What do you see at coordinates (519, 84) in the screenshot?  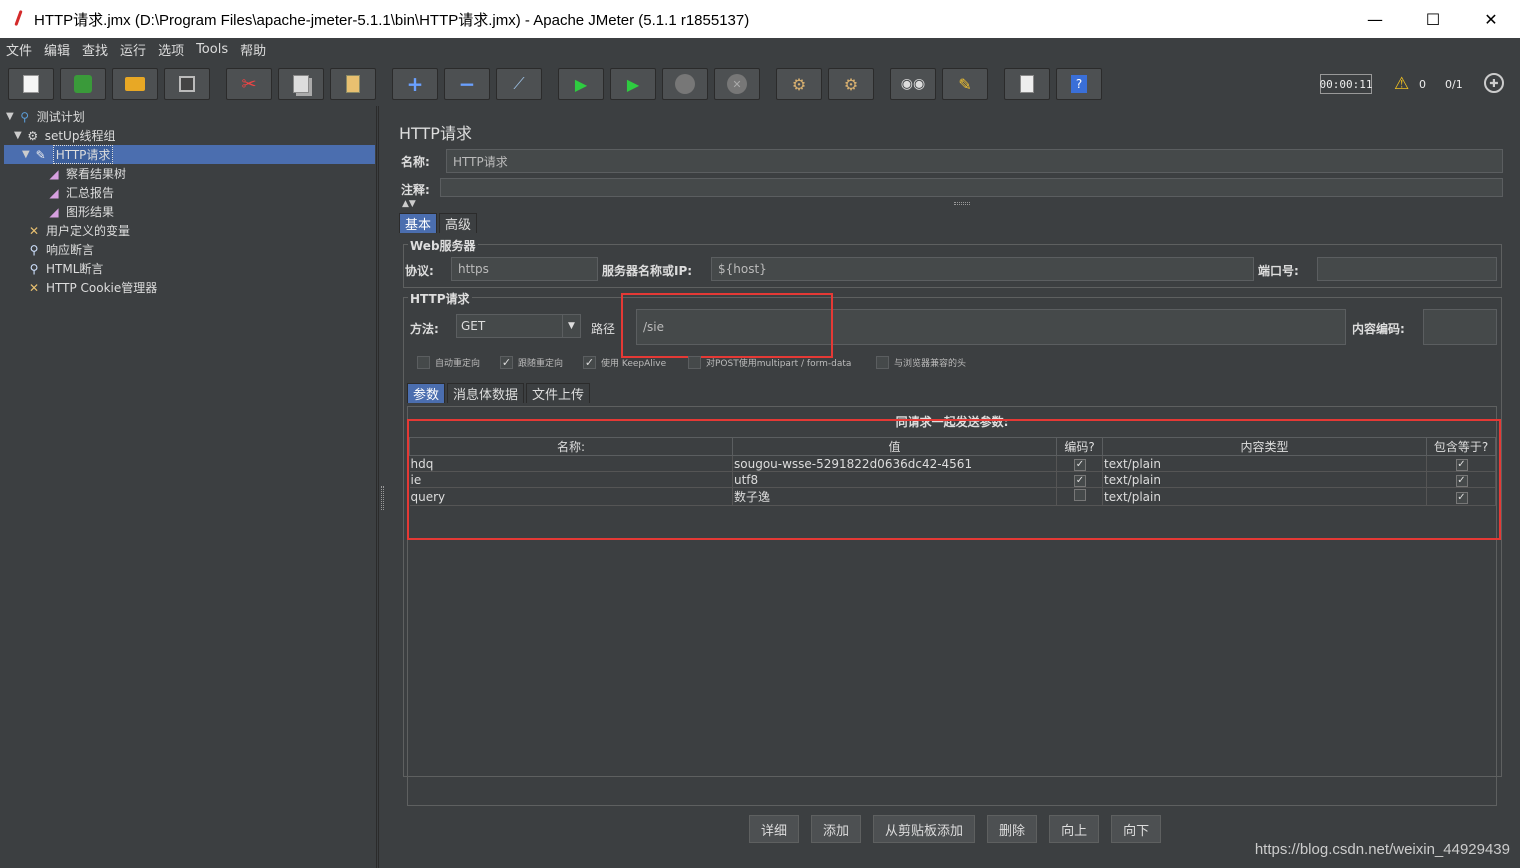 I see `toggle-button: ⟋` at bounding box center [519, 84].